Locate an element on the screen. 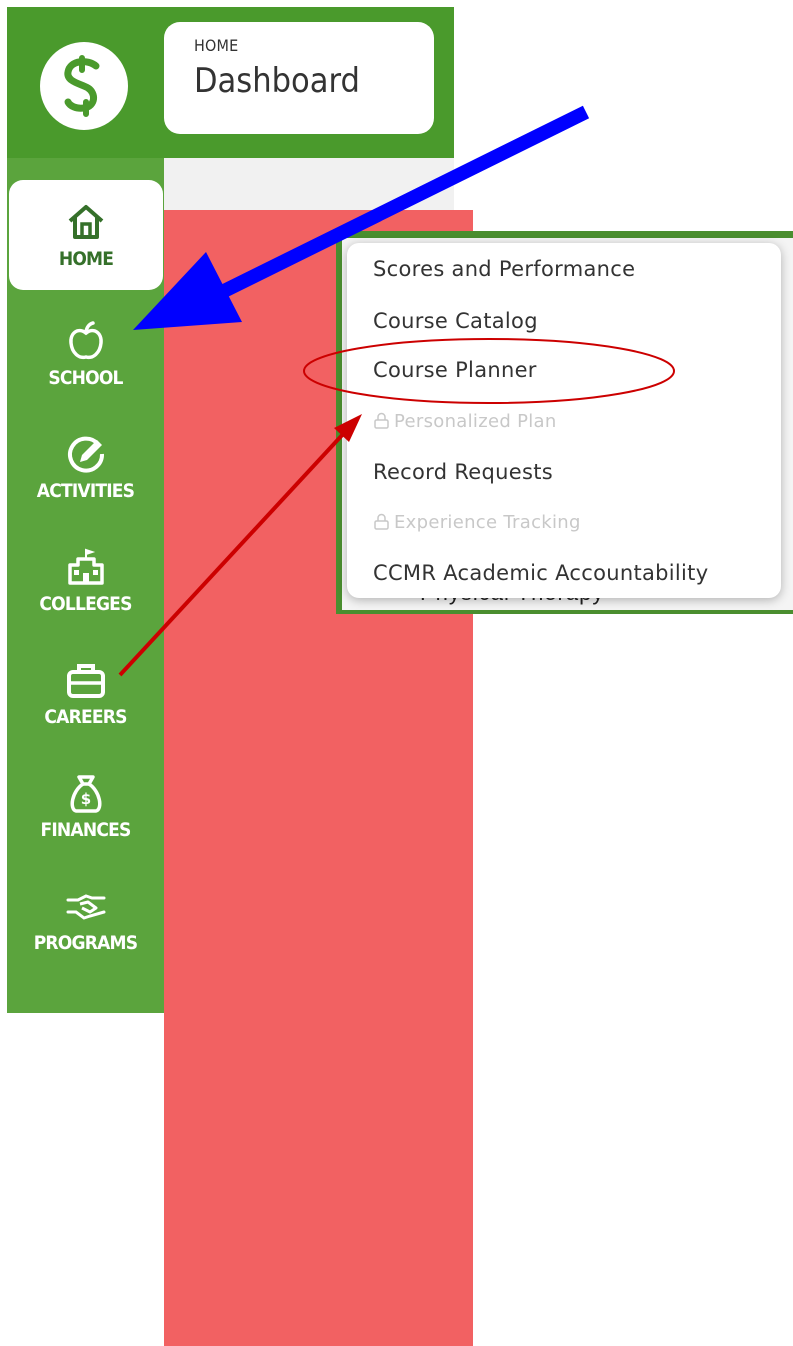  menu-item-label: Experience Tracking is located at coordinates (487, 522).